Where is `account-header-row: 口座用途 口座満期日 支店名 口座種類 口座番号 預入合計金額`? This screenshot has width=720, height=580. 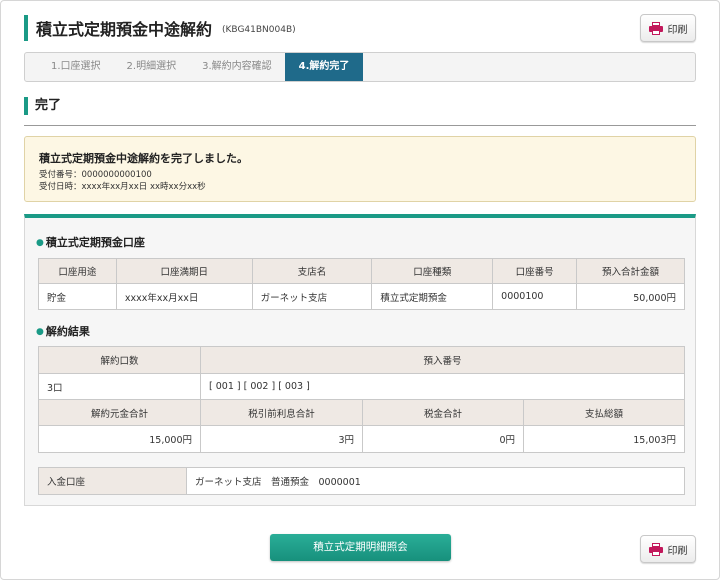 account-header-row: 口座用途 口座満期日 支店名 口座種類 口座番号 預入合計金額 is located at coordinates (361, 271).